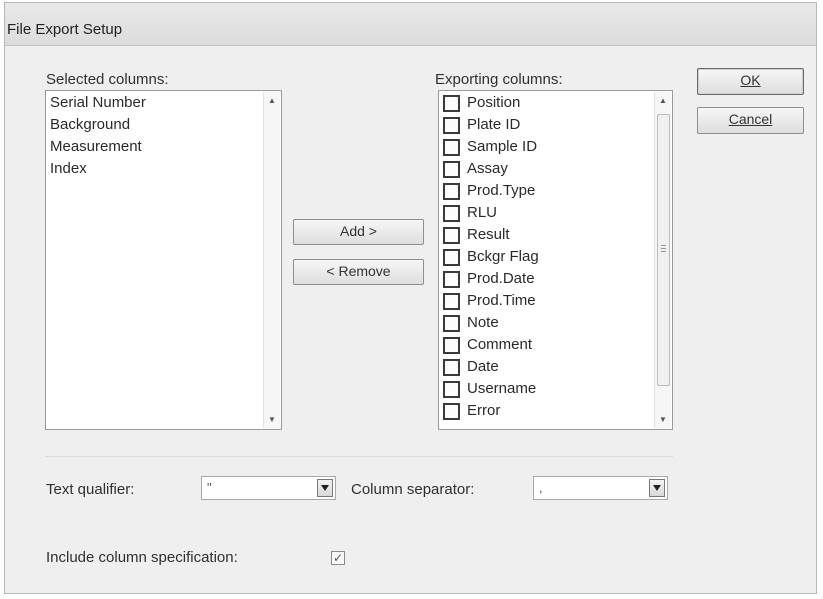 This screenshot has height=599, width=823. I want to click on export-item-prod-date: Prod.Date, so click(501, 278).